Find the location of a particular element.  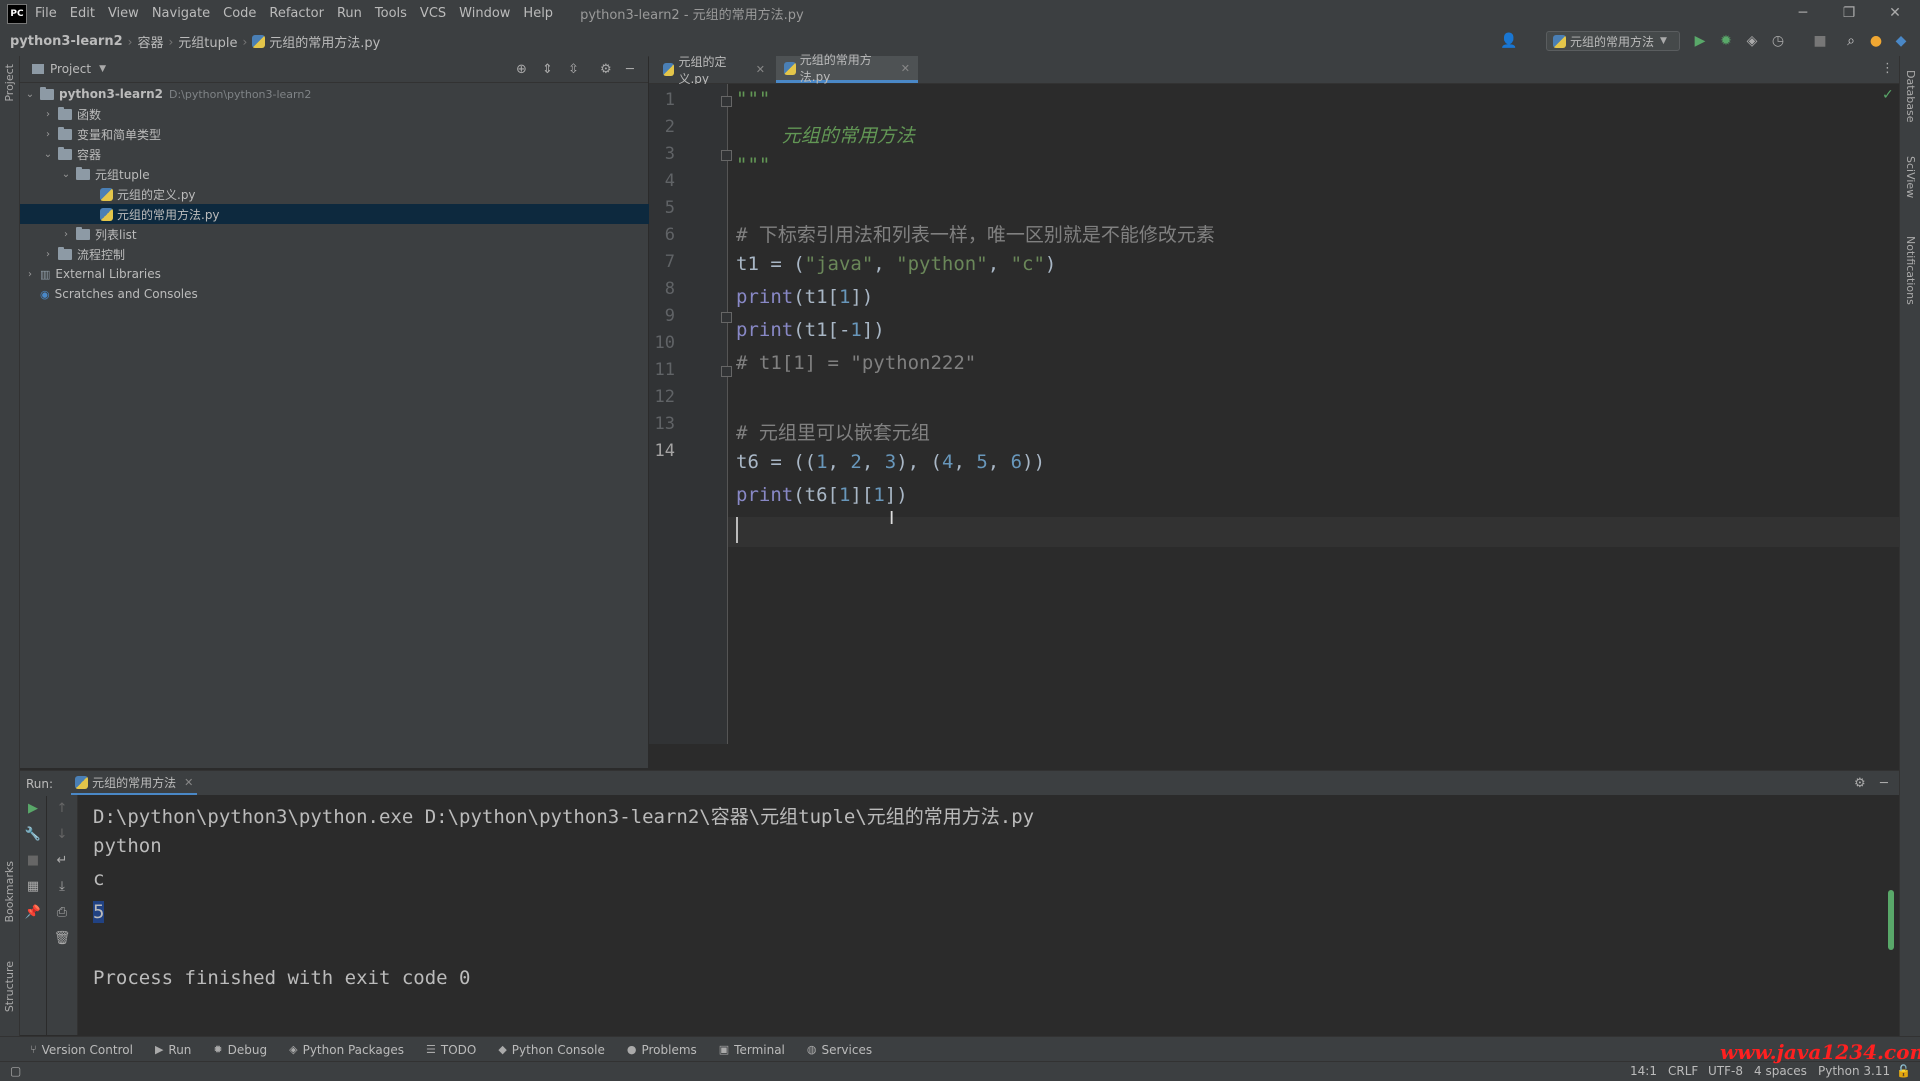

menu-run: Run is located at coordinates (349, 13).